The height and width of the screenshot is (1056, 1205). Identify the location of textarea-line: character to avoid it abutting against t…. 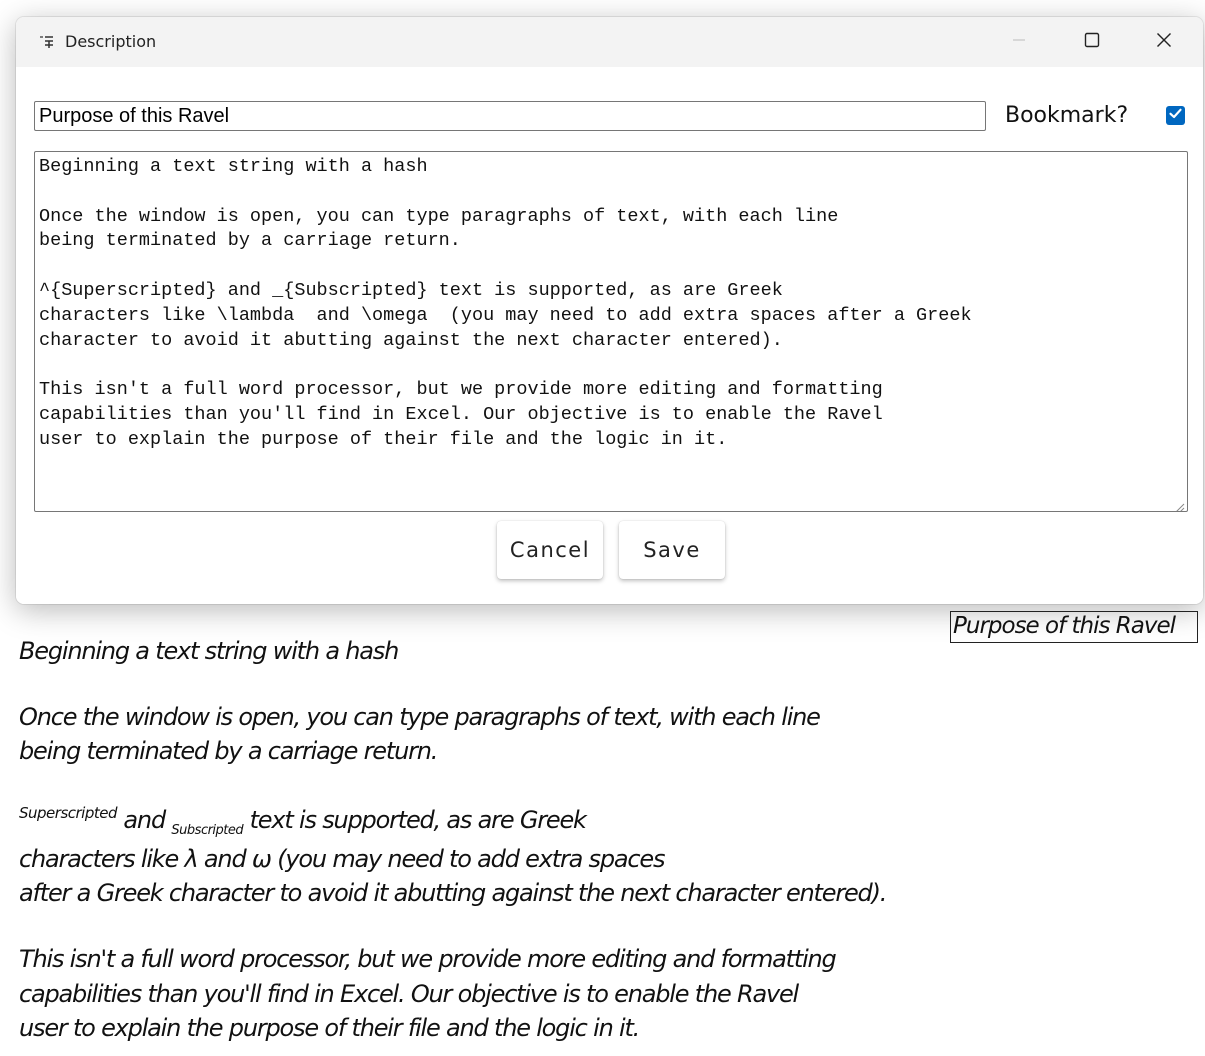
(411, 340).